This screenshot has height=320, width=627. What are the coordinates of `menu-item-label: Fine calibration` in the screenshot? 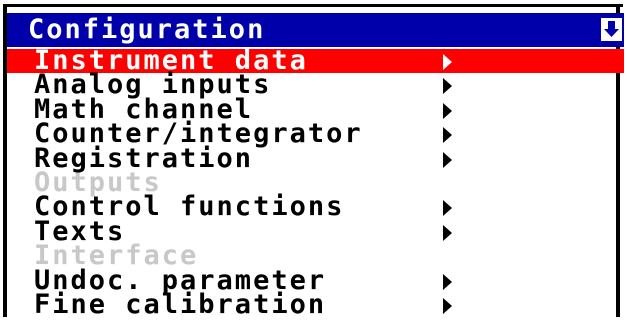 It's located at (180, 304).